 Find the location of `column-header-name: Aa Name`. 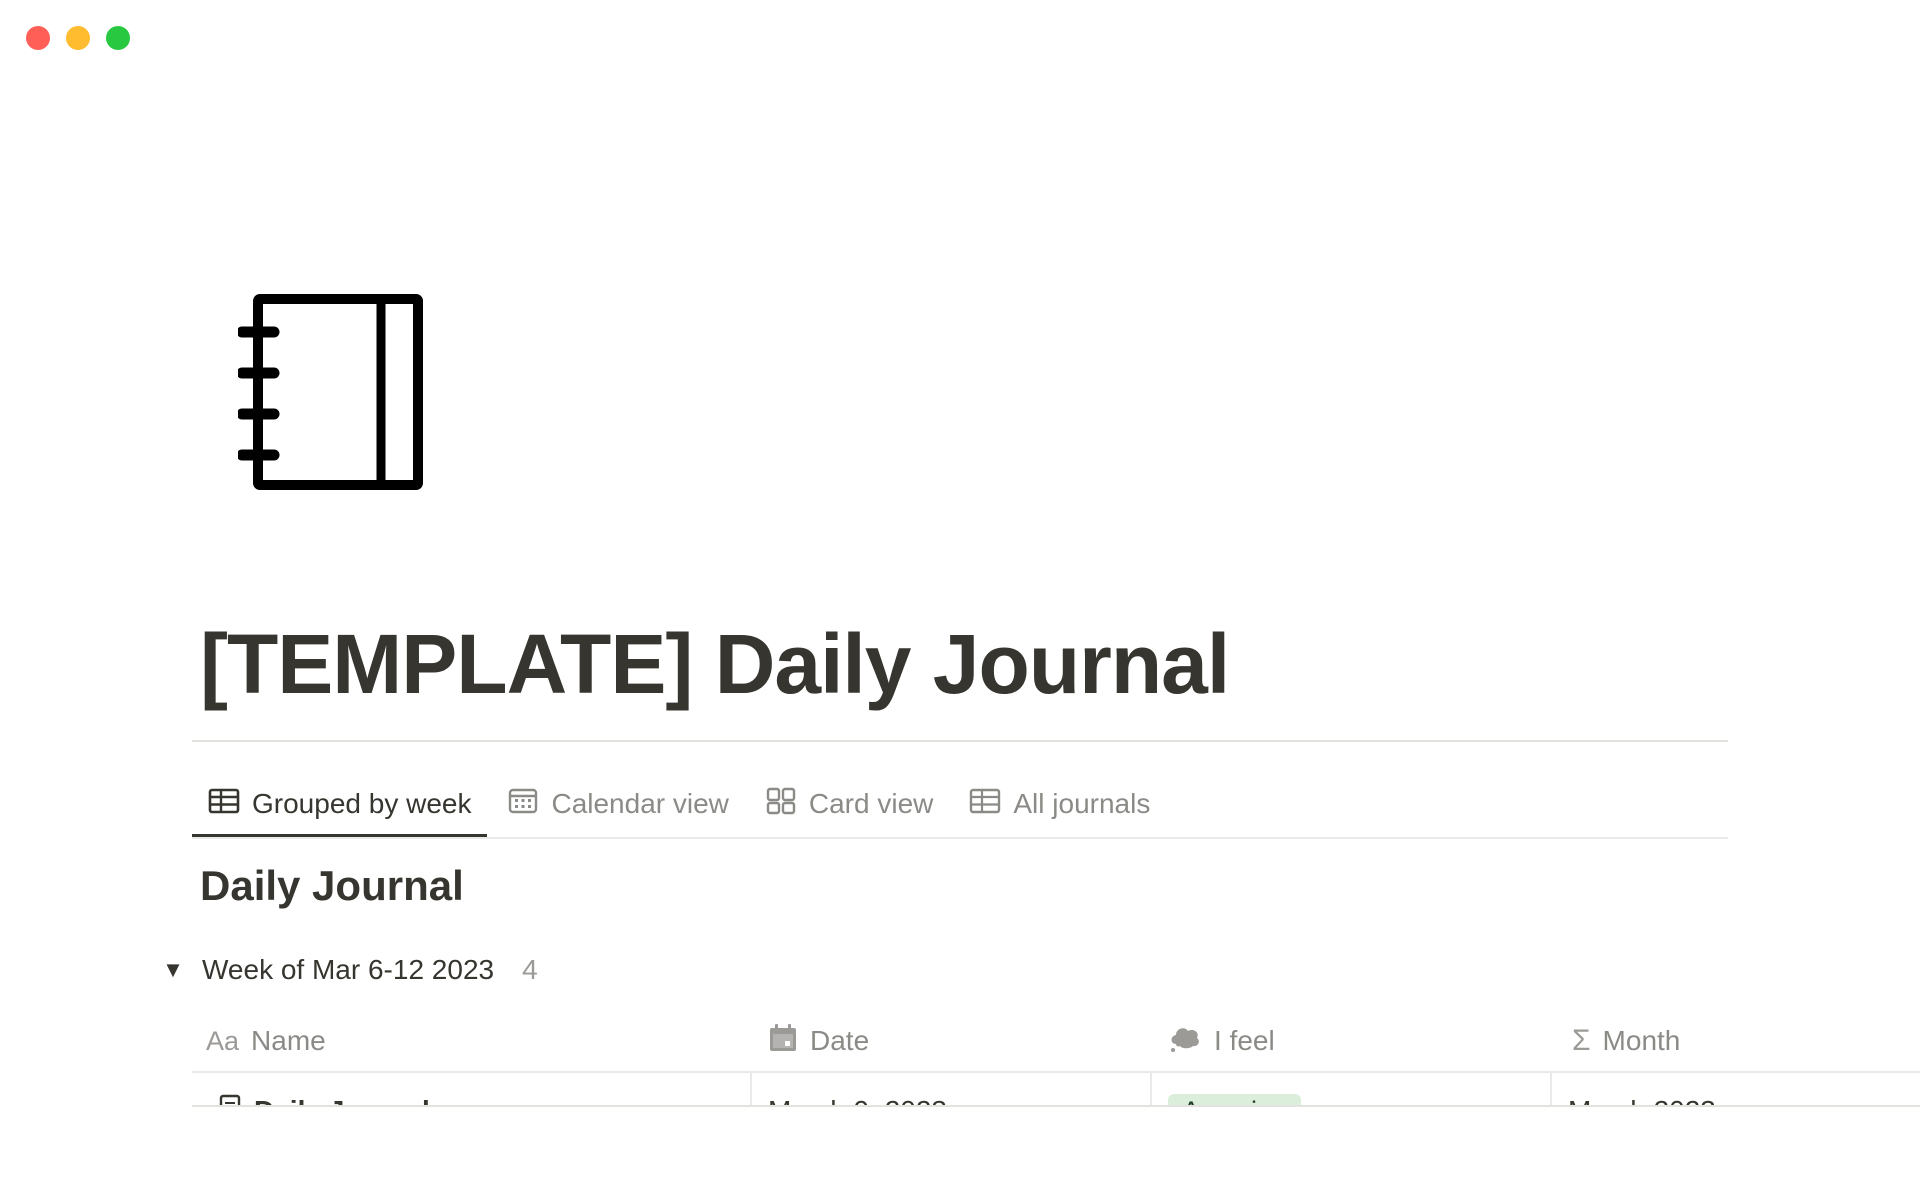

column-header-name: Aa Name is located at coordinates (266, 1041).